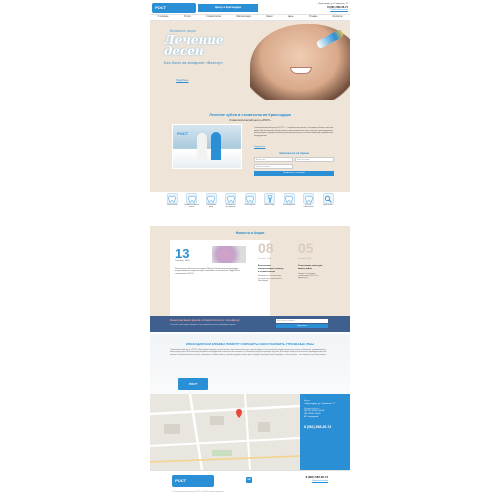 This screenshot has width=500, height=500. What do you see at coordinates (306, 248) in the screenshot?
I see `news-day: 05` at bounding box center [306, 248].